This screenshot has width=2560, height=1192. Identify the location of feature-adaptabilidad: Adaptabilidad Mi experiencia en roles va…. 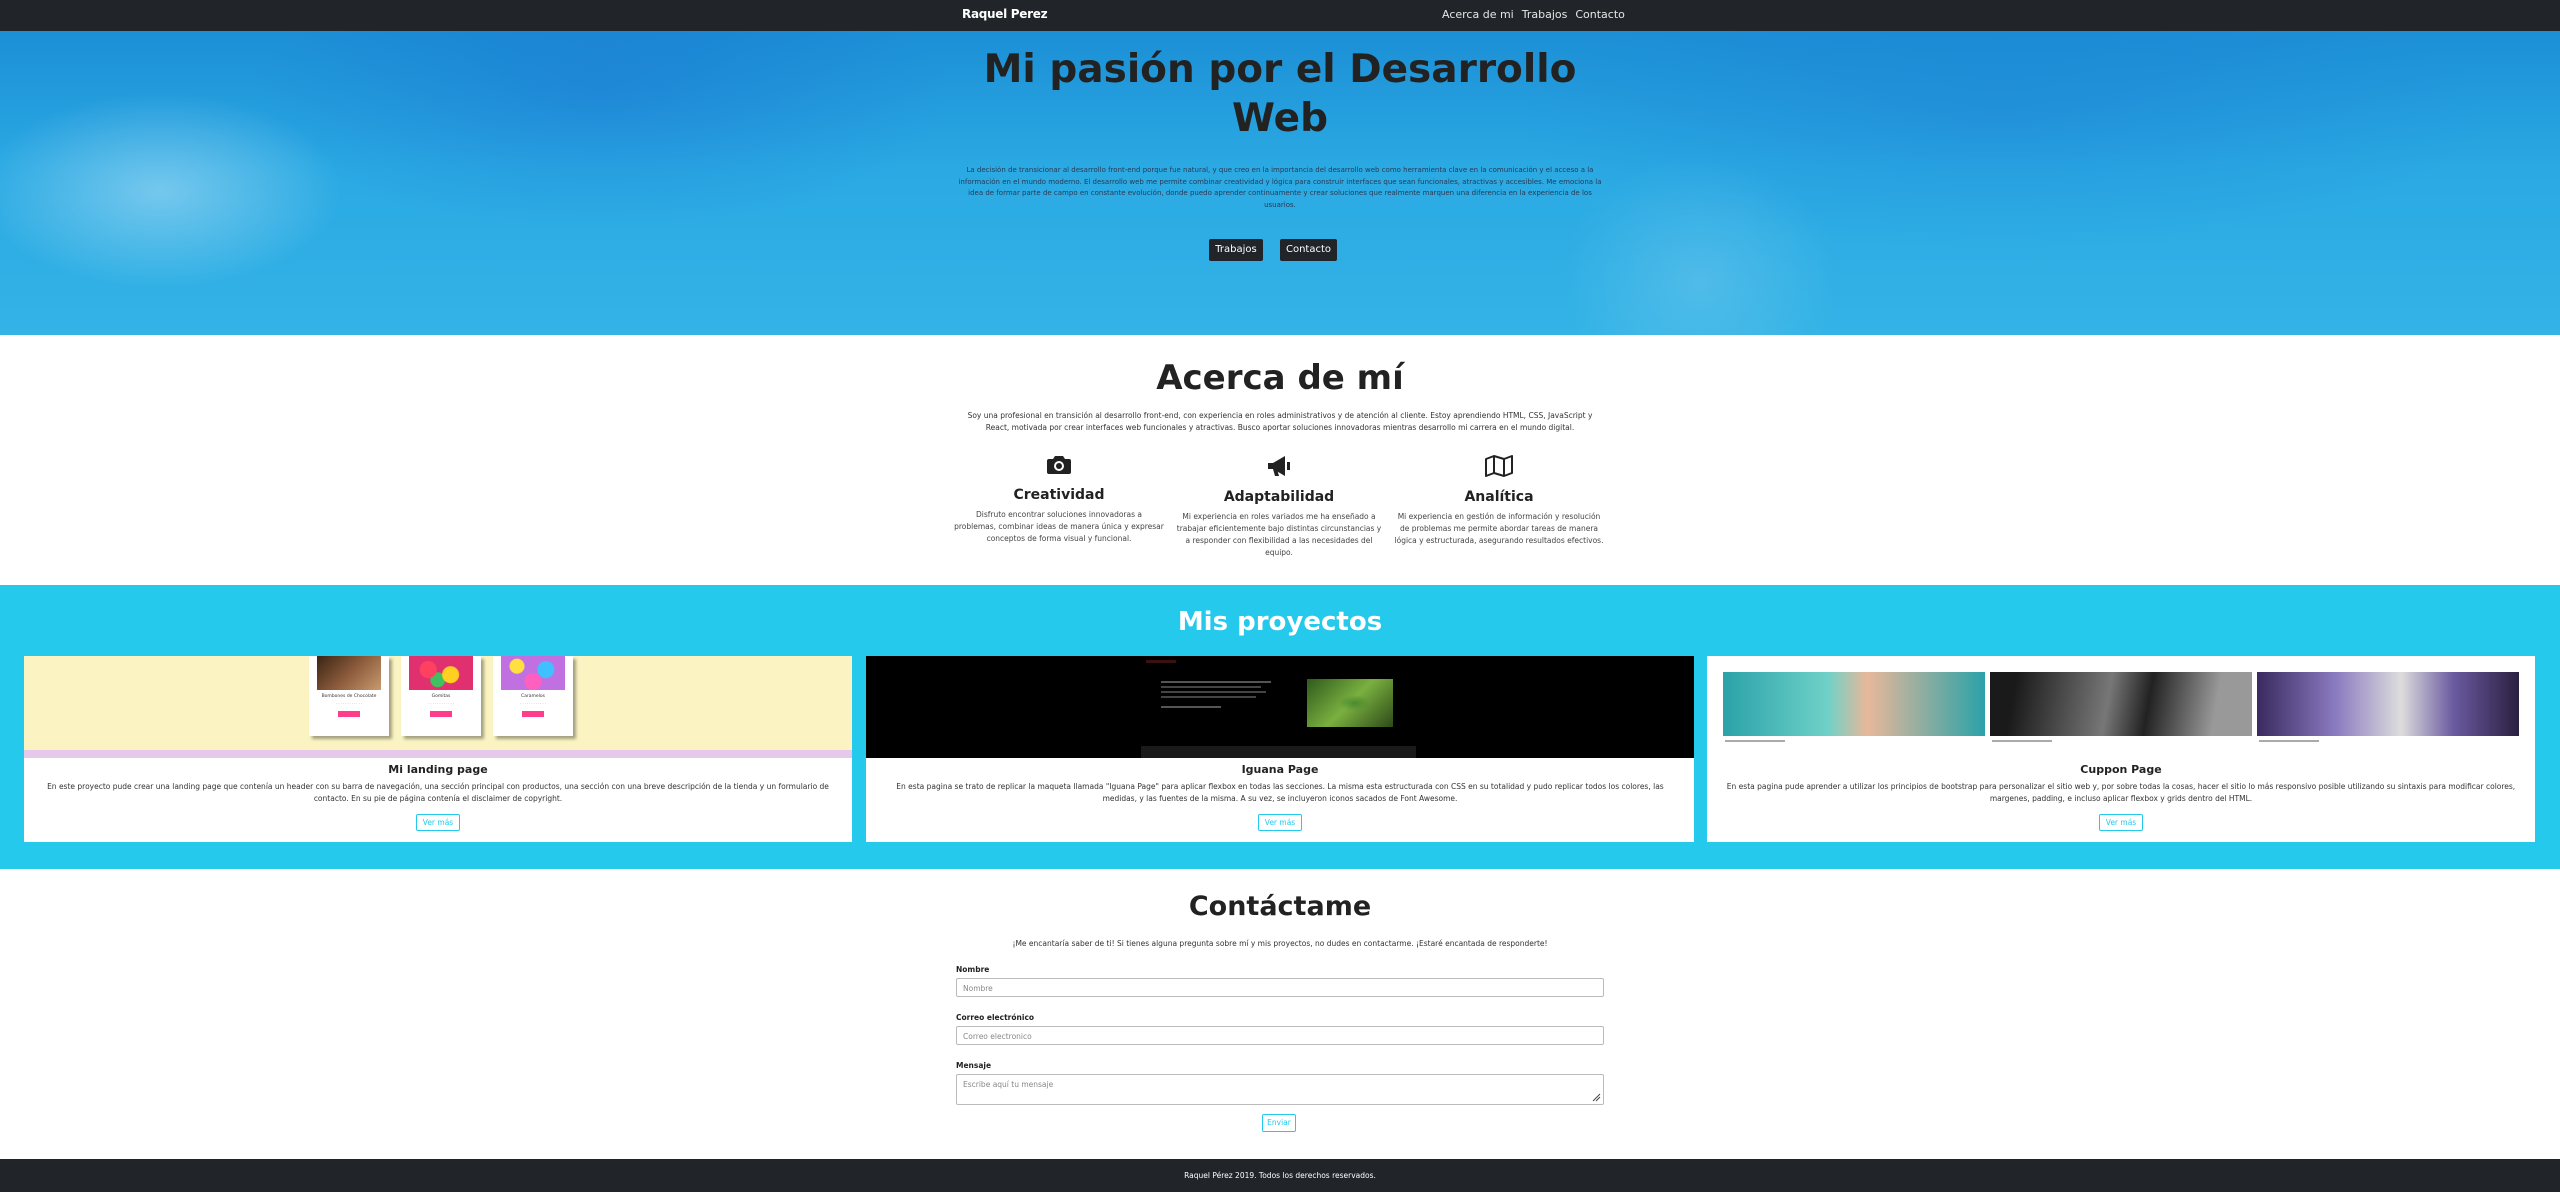
(1279, 507).